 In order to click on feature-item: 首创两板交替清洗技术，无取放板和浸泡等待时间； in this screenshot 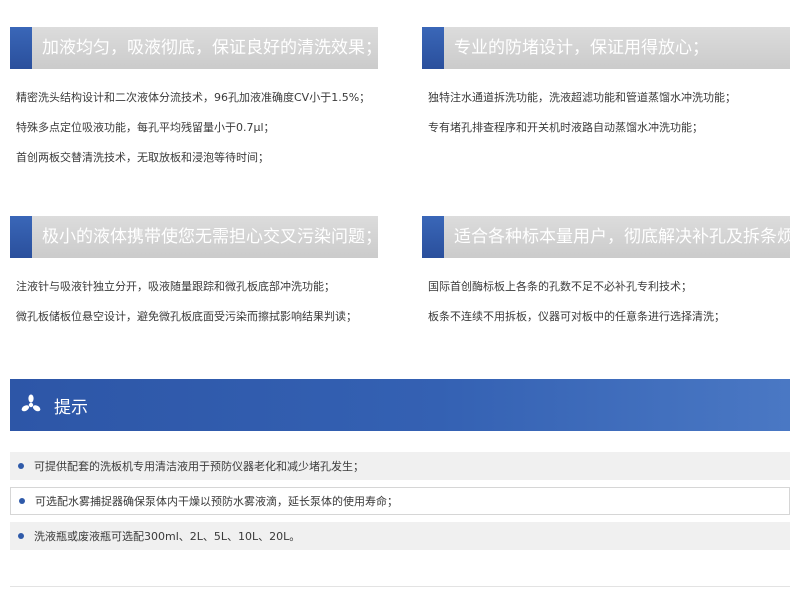, I will do `click(142, 157)`.